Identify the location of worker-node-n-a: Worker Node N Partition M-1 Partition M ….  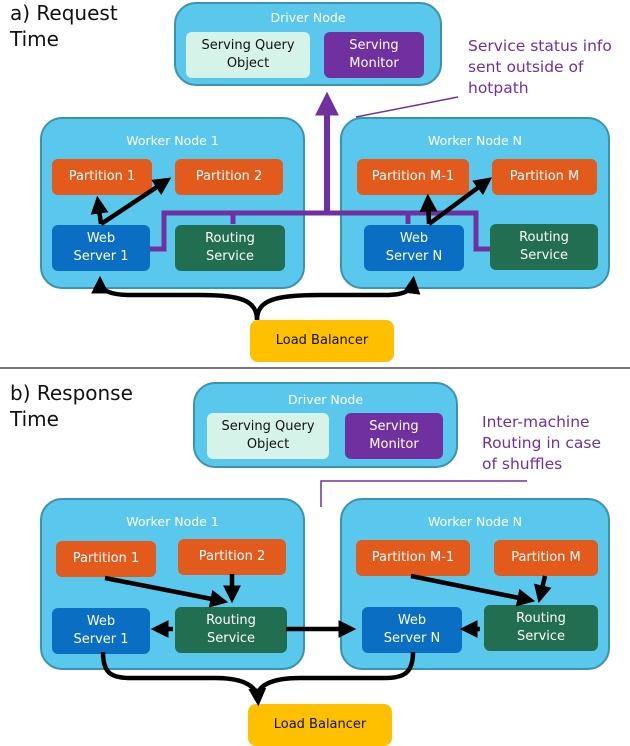
(475, 203).